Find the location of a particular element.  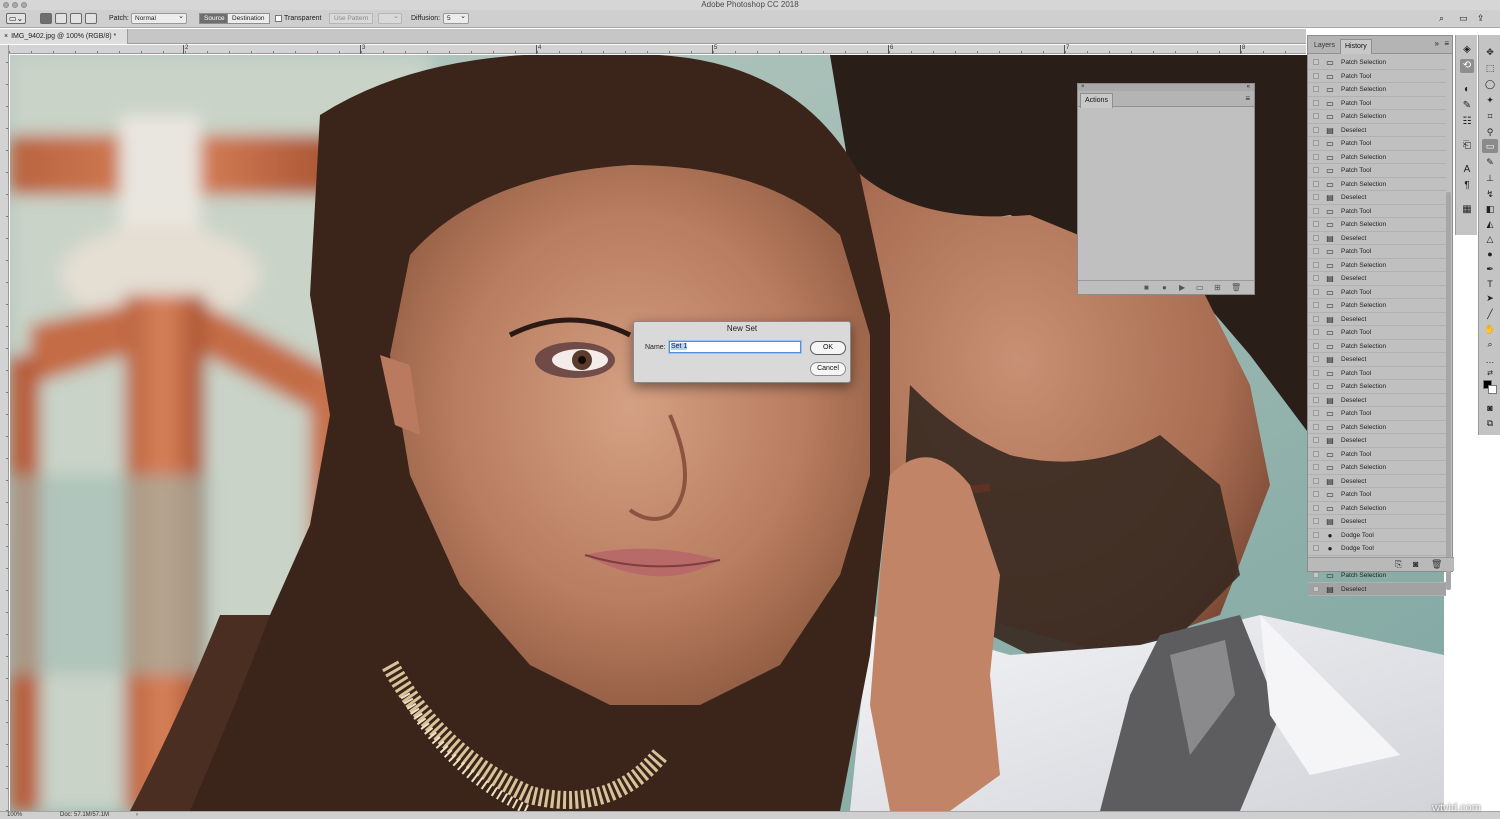

eraser-tool-icon: ◧ is located at coordinates (1490, 209).